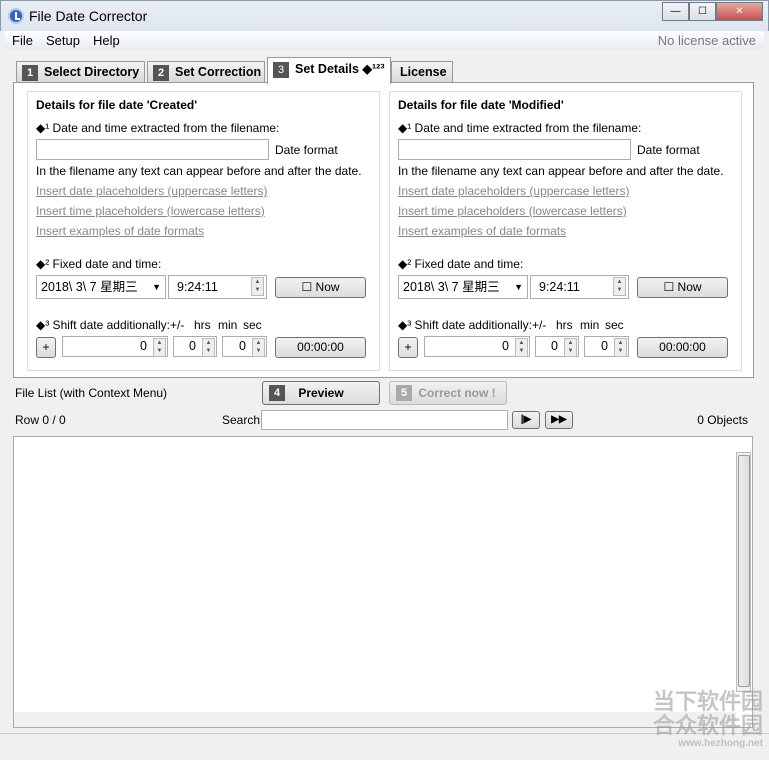 The image size is (769, 760). Describe the element at coordinates (241, 420) in the screenshot. I see `search-label: Search` at that location.